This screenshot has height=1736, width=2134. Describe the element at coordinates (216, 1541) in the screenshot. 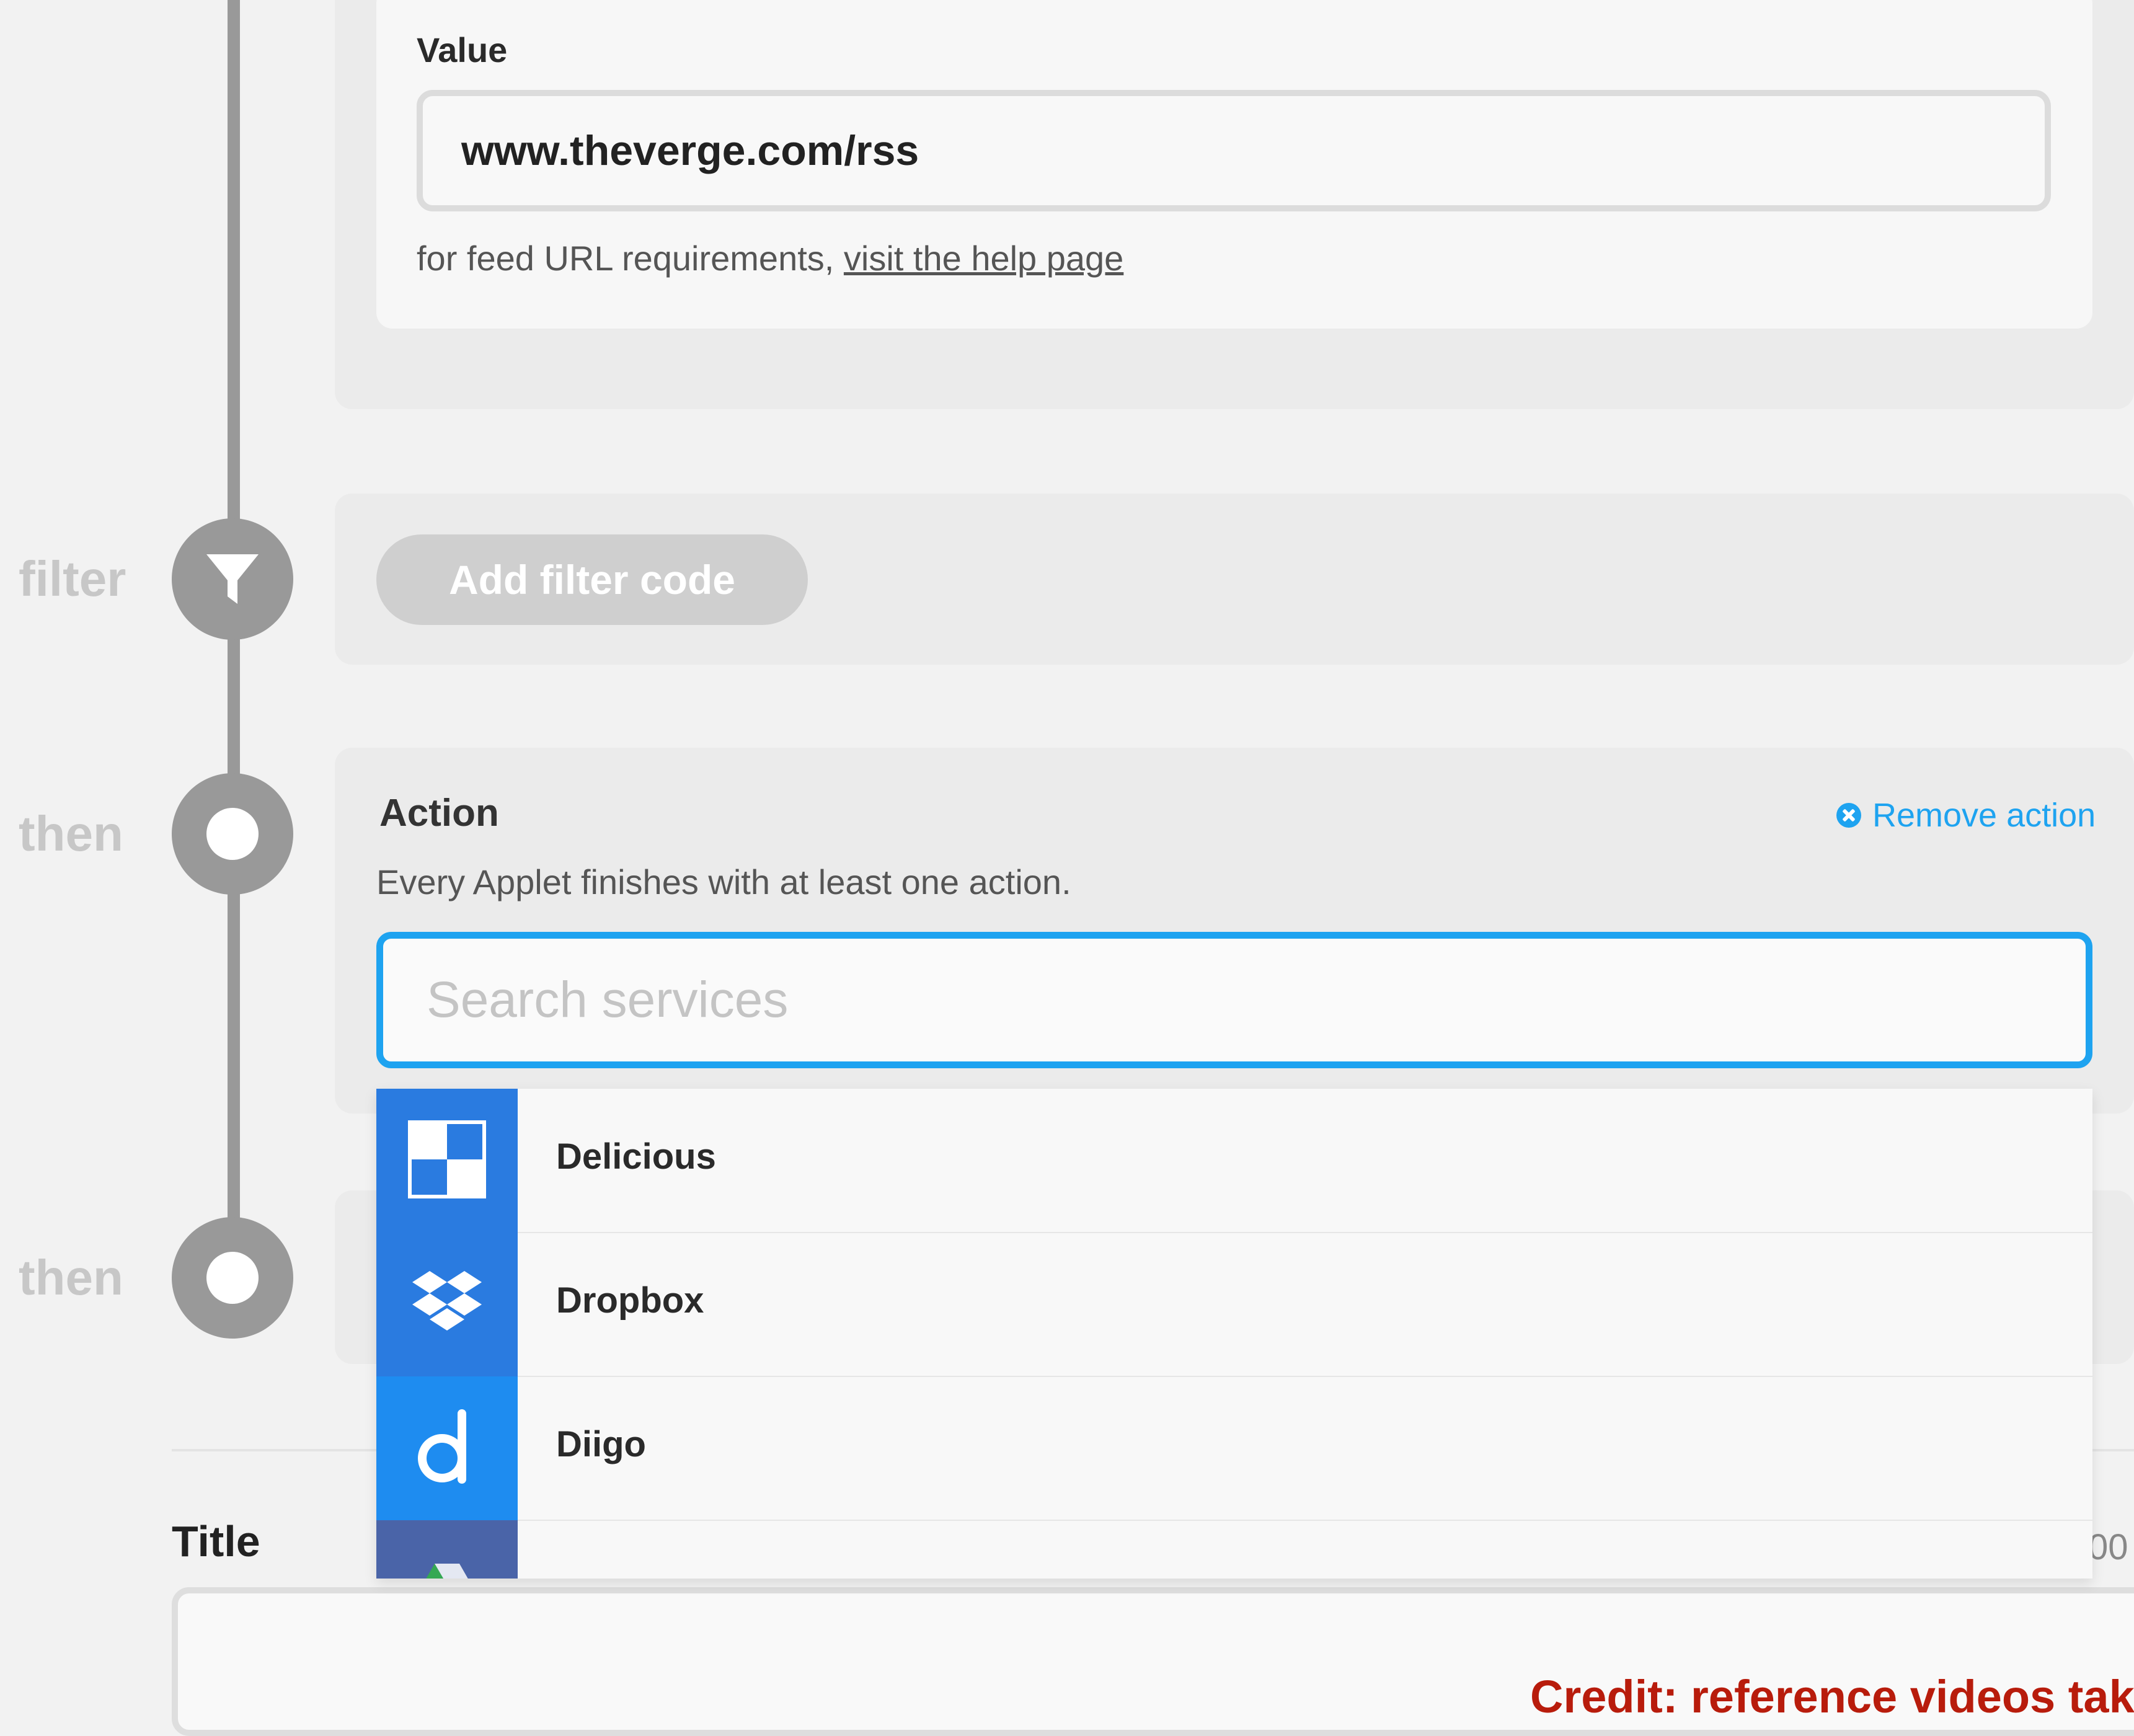

I see `title-label: Title` at that location.